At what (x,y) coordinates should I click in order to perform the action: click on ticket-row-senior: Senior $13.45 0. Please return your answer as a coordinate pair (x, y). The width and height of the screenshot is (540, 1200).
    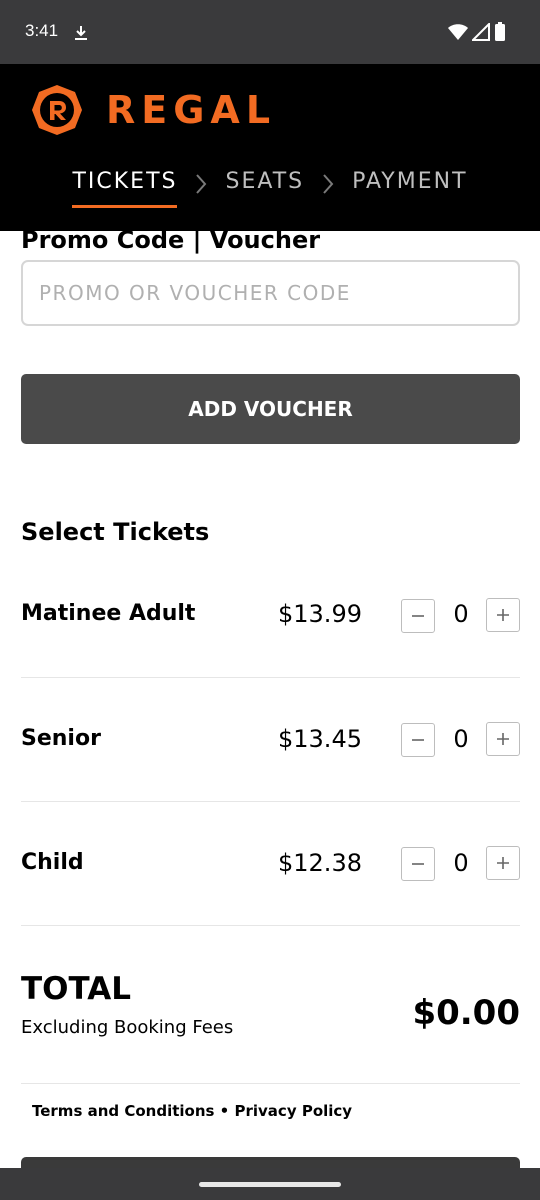
    Looking at the image, I should click on (270, 740).